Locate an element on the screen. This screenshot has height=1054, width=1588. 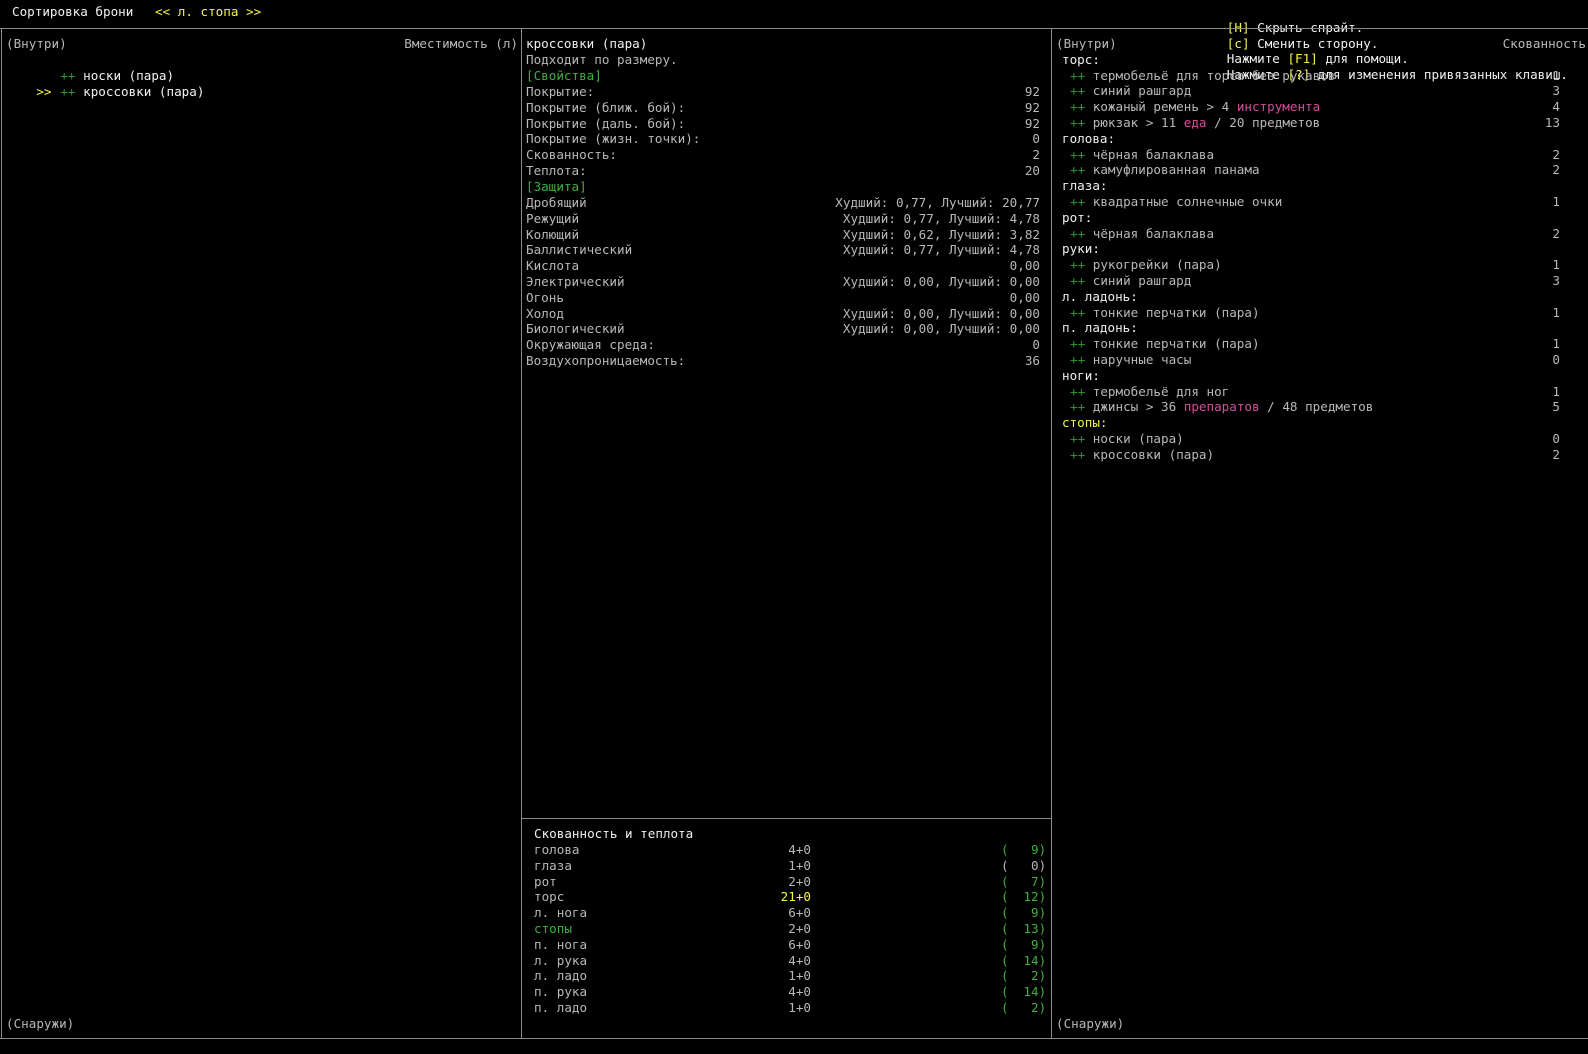
property-value: 92 is located at coordinates (1032, 91).